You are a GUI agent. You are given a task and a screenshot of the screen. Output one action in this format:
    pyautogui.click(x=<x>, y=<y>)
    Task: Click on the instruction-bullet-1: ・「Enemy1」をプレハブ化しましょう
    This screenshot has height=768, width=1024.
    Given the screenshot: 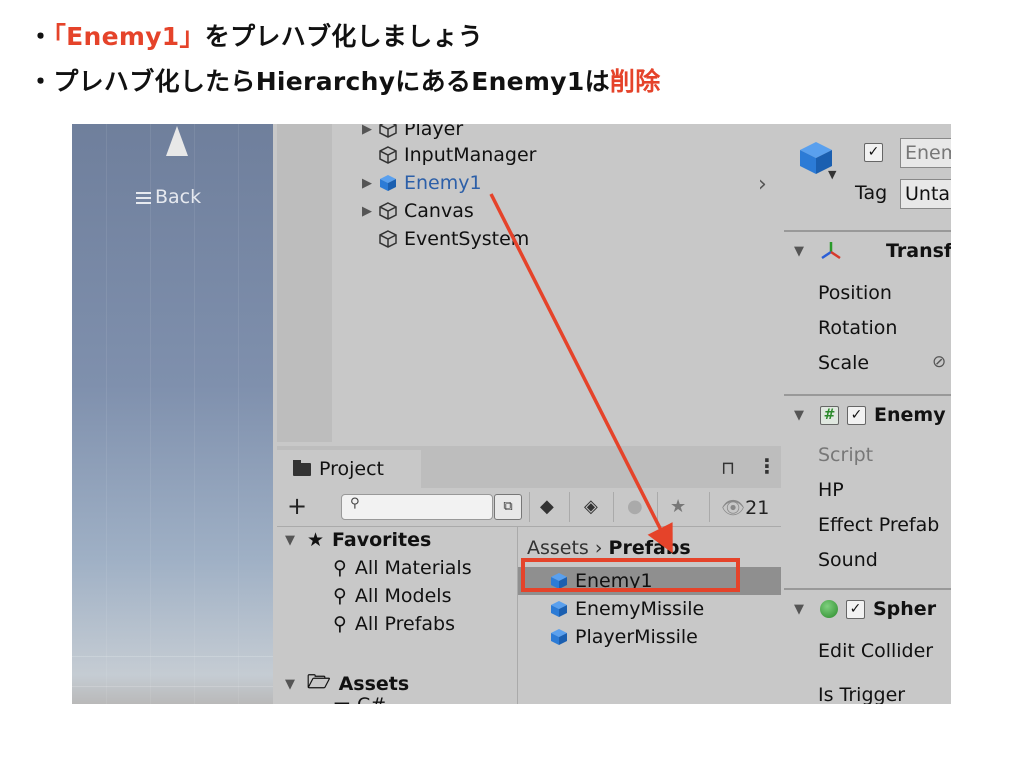 What is the action you would take?
    pyautogui.click(x=255, y=35)
    